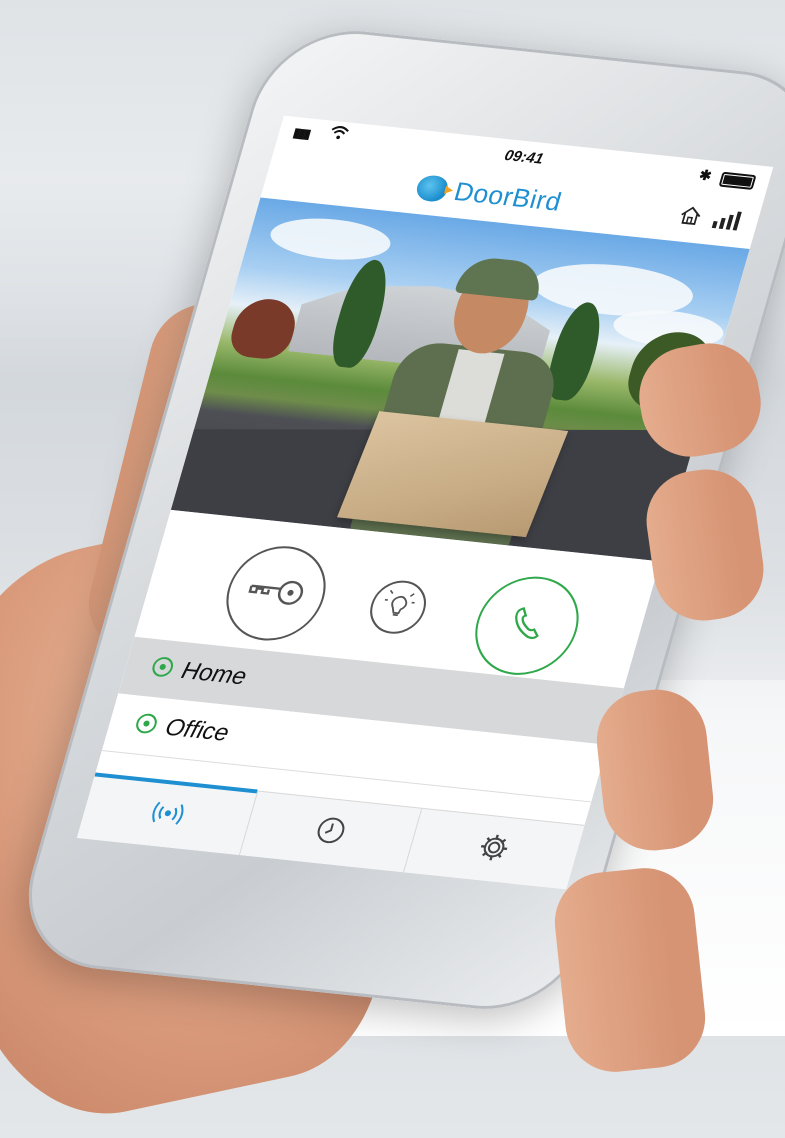 The image size is (785, 1138). What do you see at coordinates (214, 674) in the screenshot?
I see `device-label: Home` at bounding box center [214, 674].